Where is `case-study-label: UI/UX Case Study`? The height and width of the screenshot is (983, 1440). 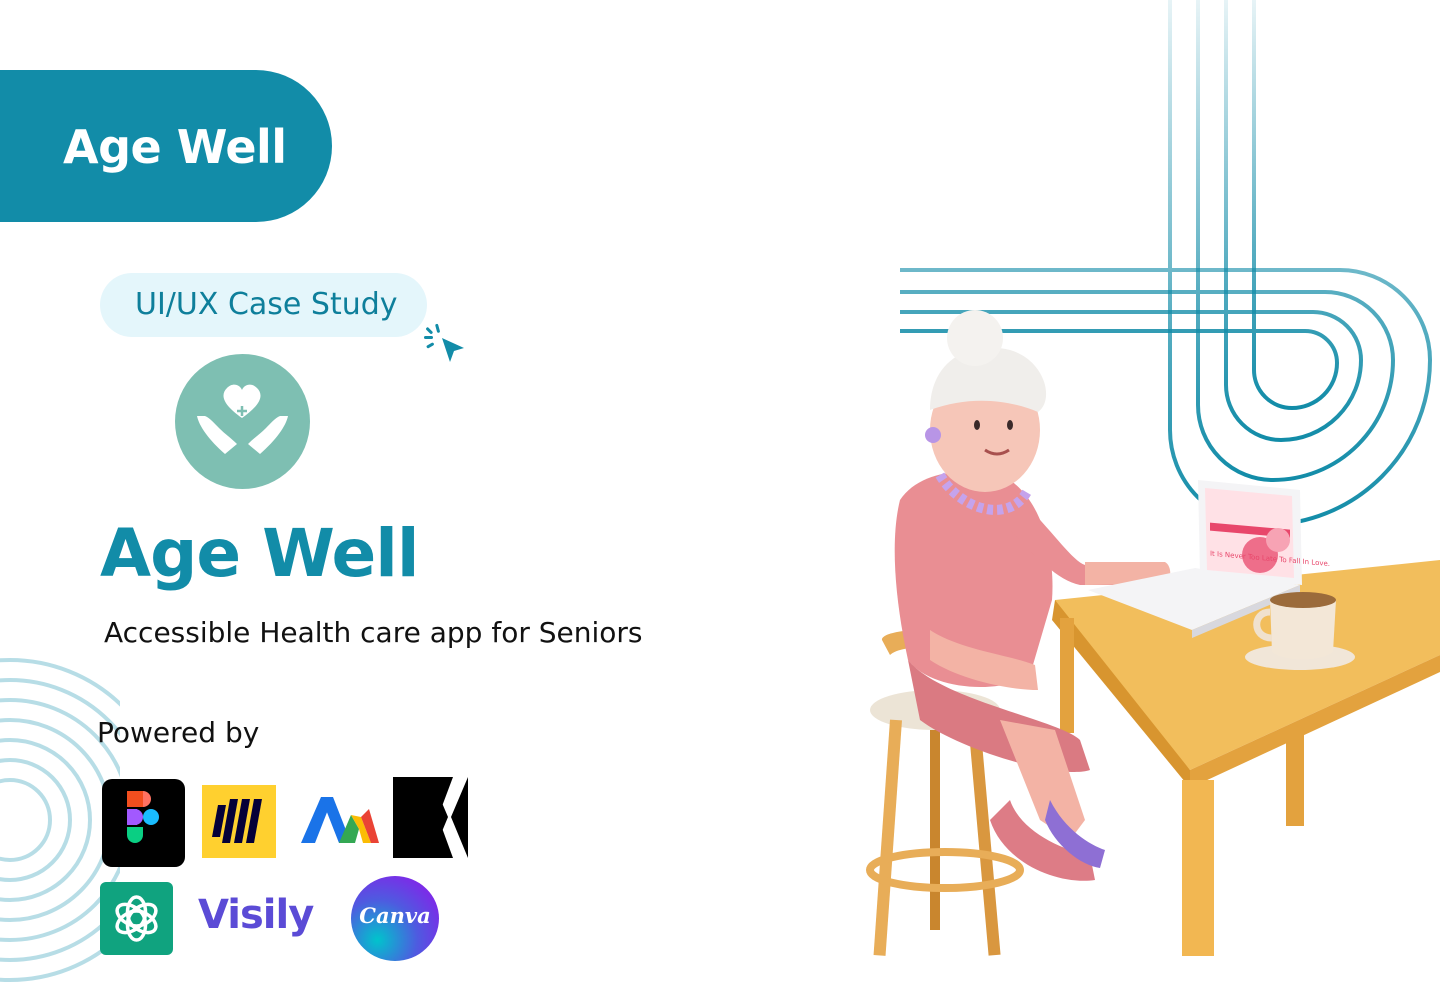 case-study-label: UI/UX Case Study is located at coordinates (266, 304).